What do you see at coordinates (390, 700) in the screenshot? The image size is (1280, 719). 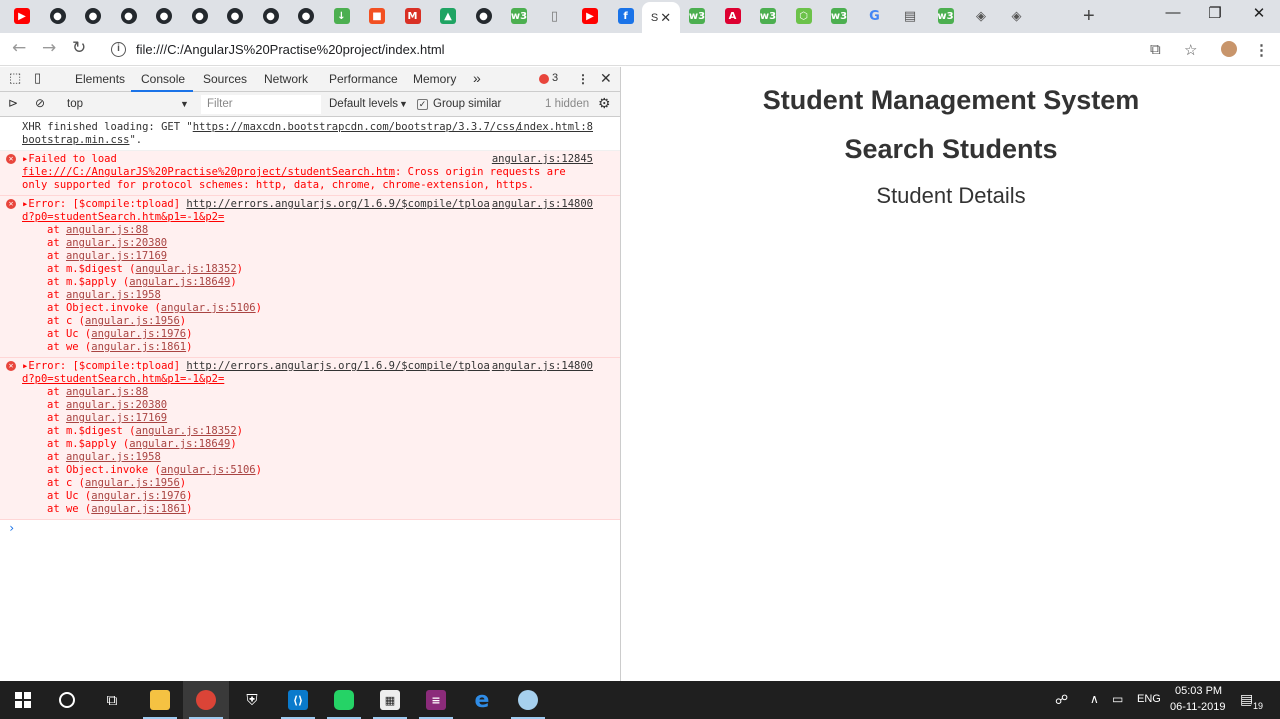 I see `taskbar-video-editor: ▦` at bounding box center [390, 700].